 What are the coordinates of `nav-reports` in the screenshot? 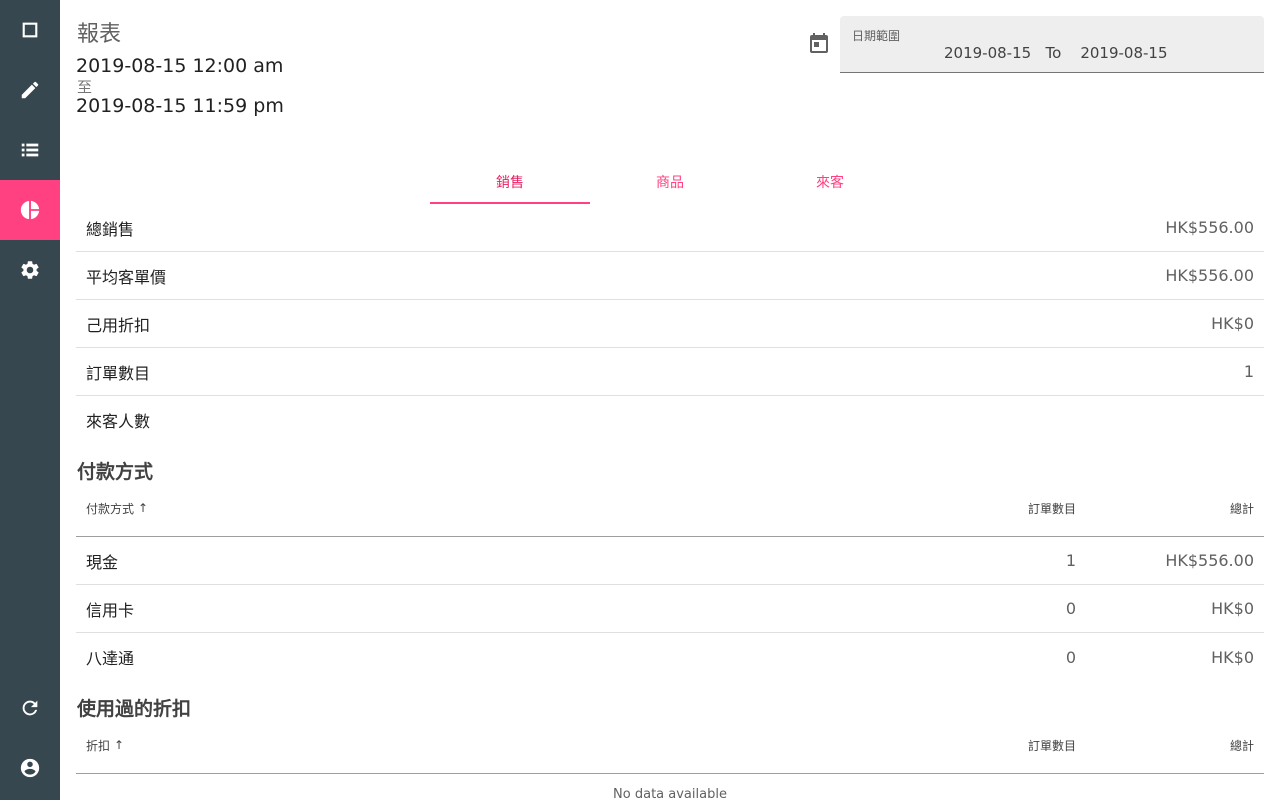 It's located at (30, 210).